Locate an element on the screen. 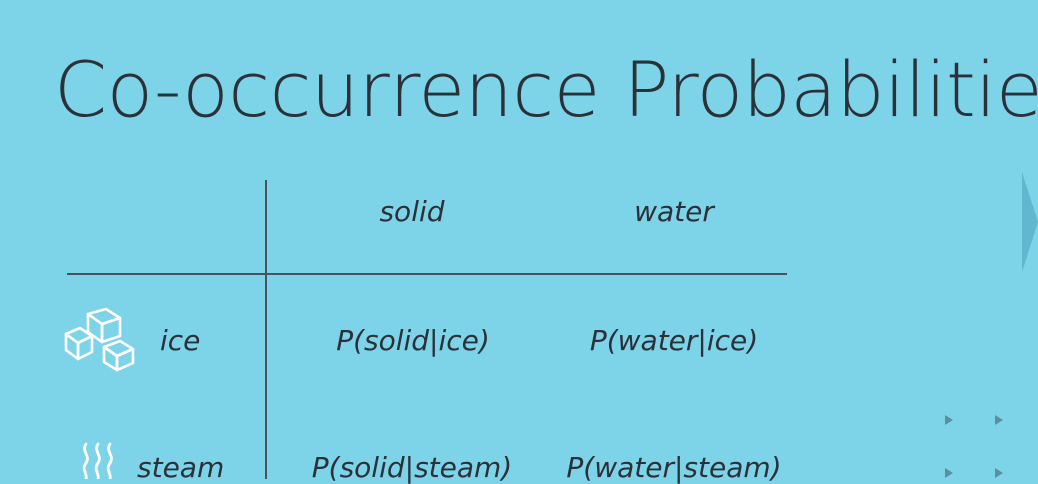  cell-solid-given-ice: P(solid|ice) is located at coordinates (413, 340).